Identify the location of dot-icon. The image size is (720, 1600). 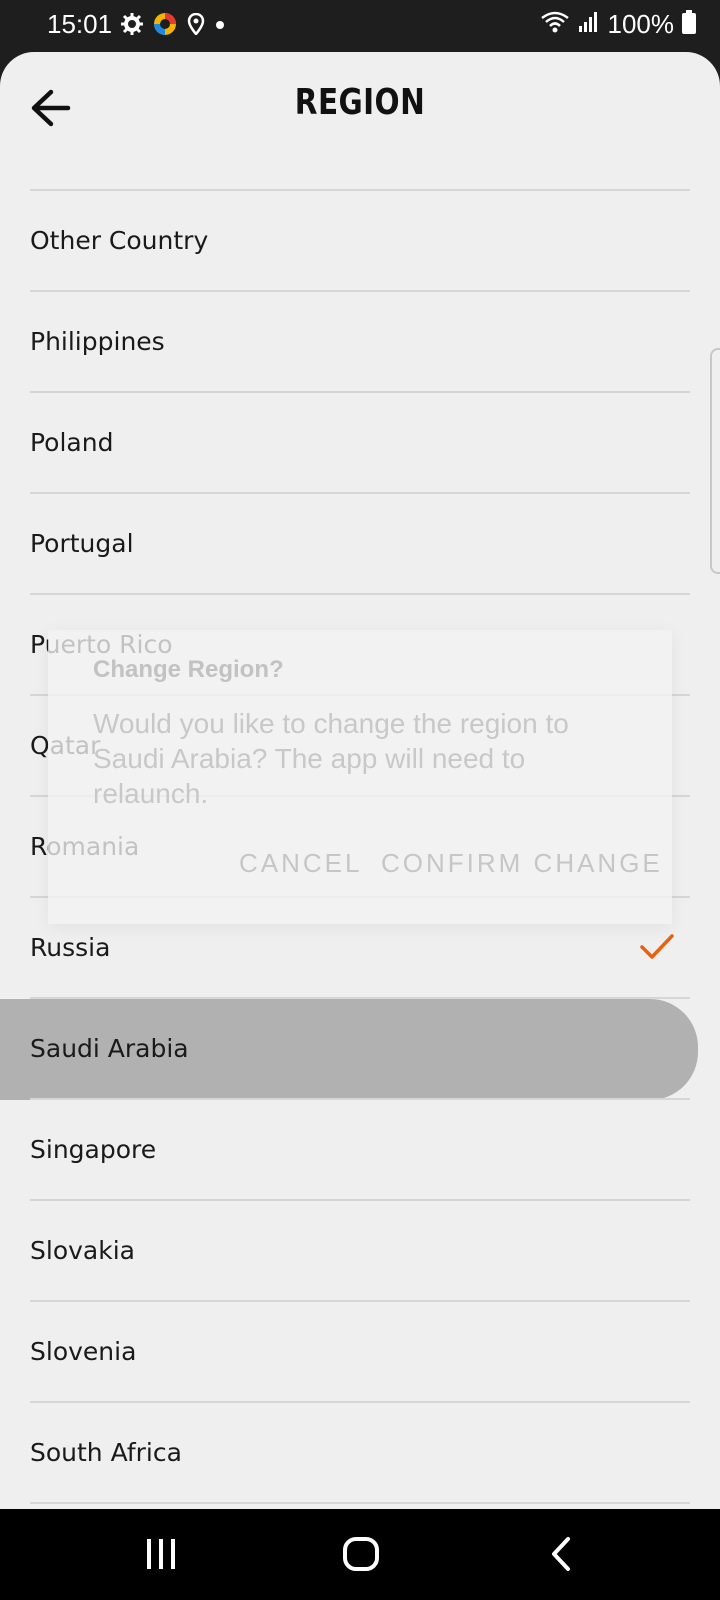
(220, 26).